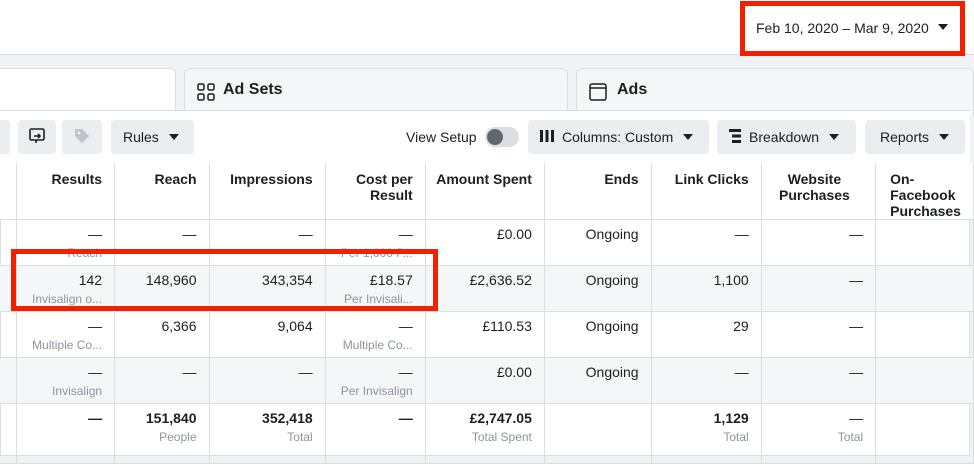 The width and height of the screenshot is (974, 464). Describe the element at coordinates (775, 92) in the screenshot. I see `tab-ads: Ads` at that location.